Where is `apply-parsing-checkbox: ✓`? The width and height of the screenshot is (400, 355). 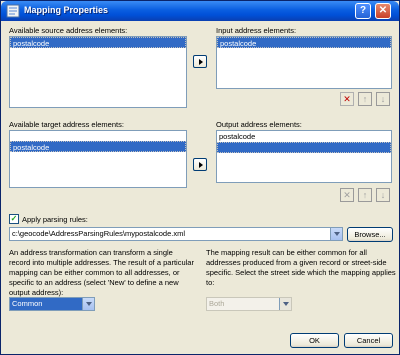
apply-parsing-checkbox: ✓ is located at coordinates (14, 219).